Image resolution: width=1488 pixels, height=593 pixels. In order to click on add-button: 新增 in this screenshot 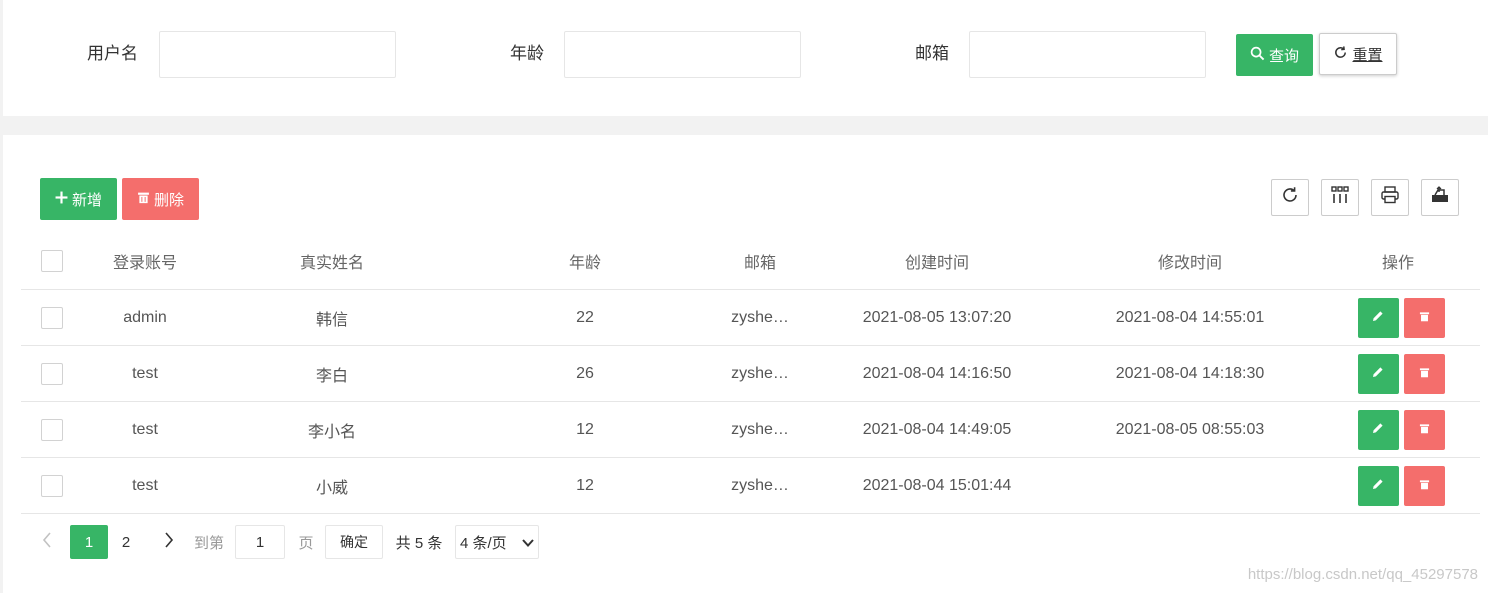, I will do `click(78, 199)`.